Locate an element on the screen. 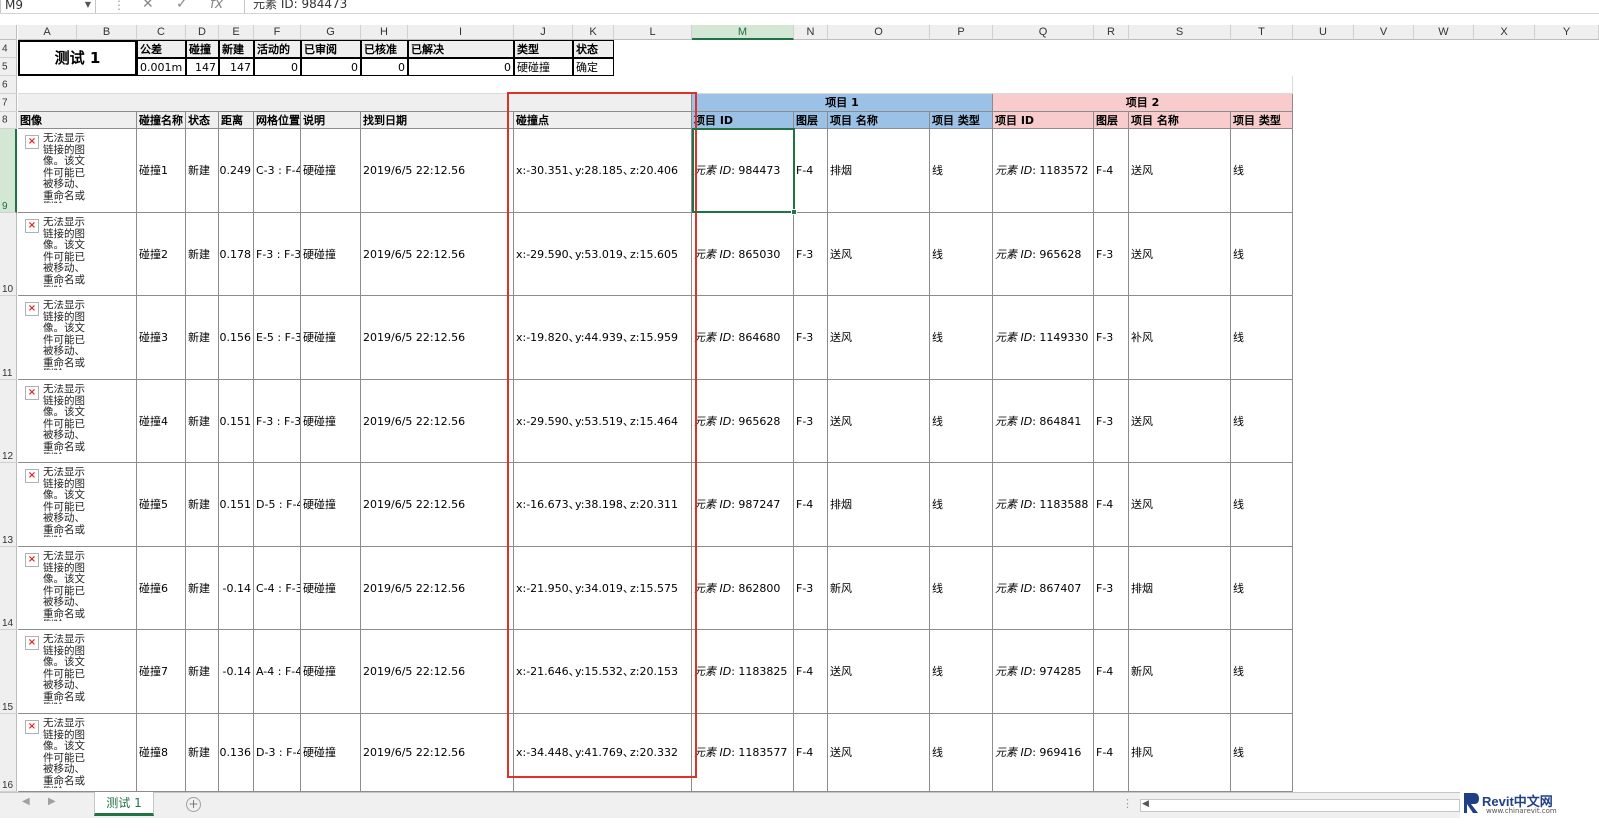 The width and height of the screenshot is (1599, 837). column-header-a: A is located at coordinates (47, 32).